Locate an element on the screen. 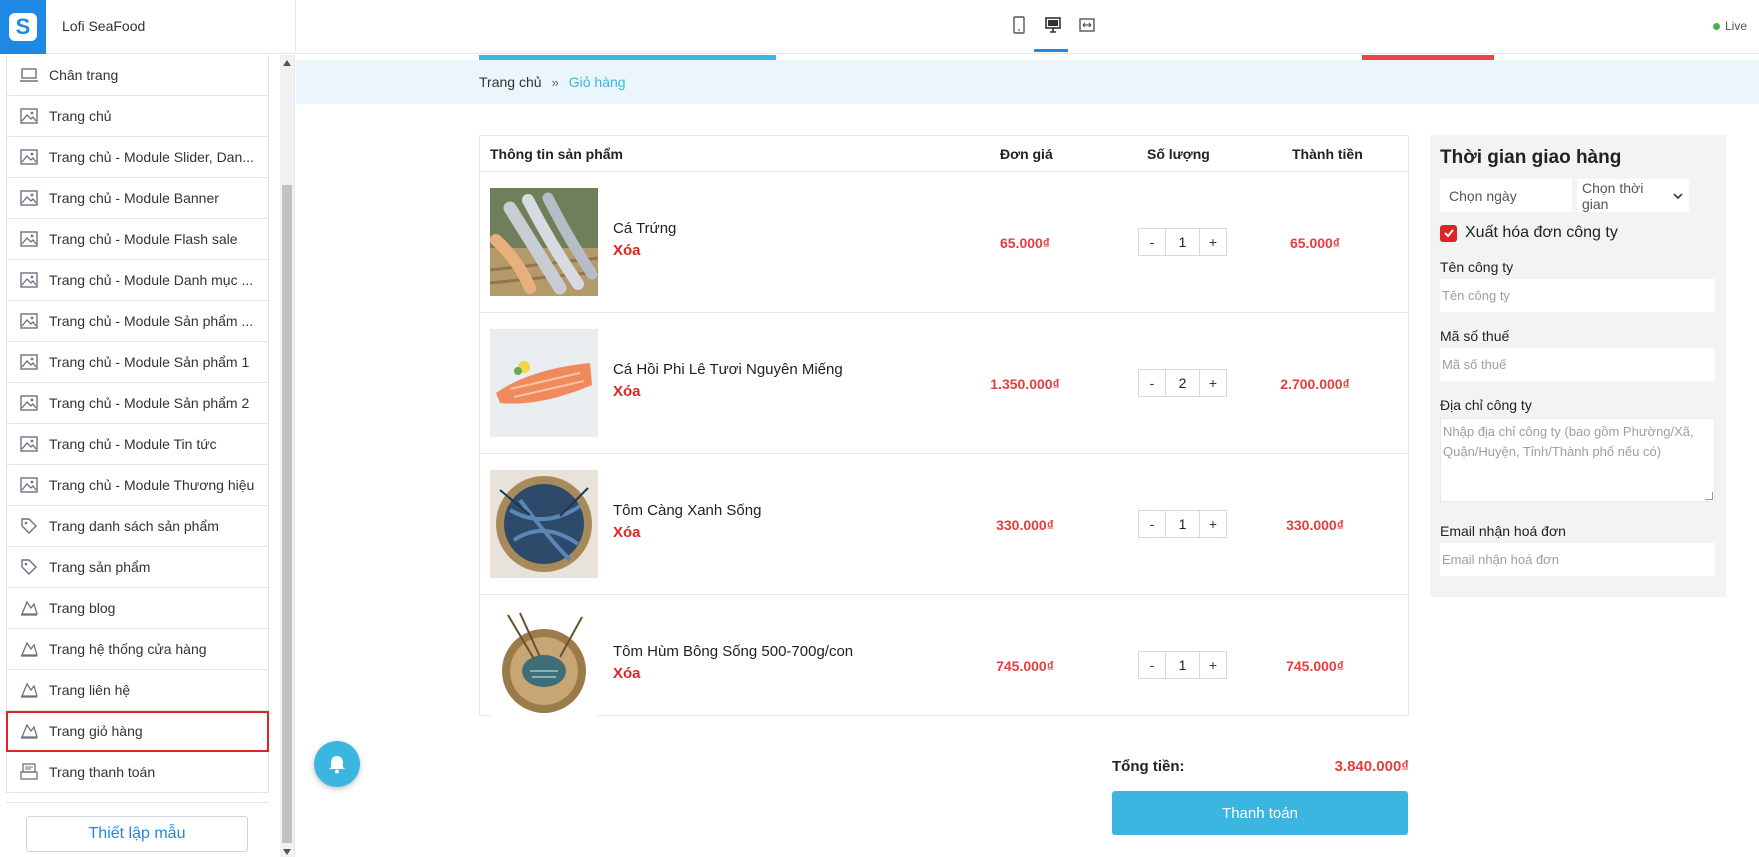  breadcrumb-bar: Trang chủ » Giỏ hàng is located at coordinates (1027, 82).